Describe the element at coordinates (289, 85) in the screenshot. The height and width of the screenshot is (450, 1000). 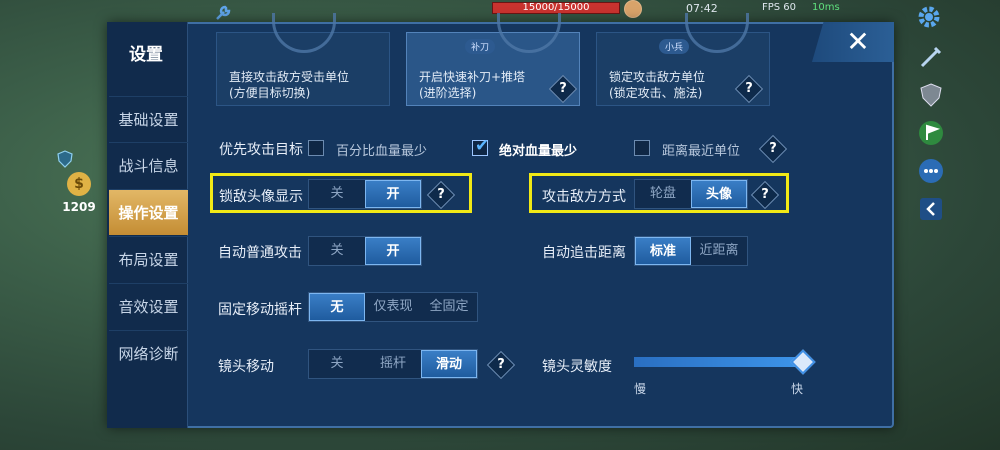
I see `card-description: 直接攻击敌方受击单位 (方便目标切换)` at that location.